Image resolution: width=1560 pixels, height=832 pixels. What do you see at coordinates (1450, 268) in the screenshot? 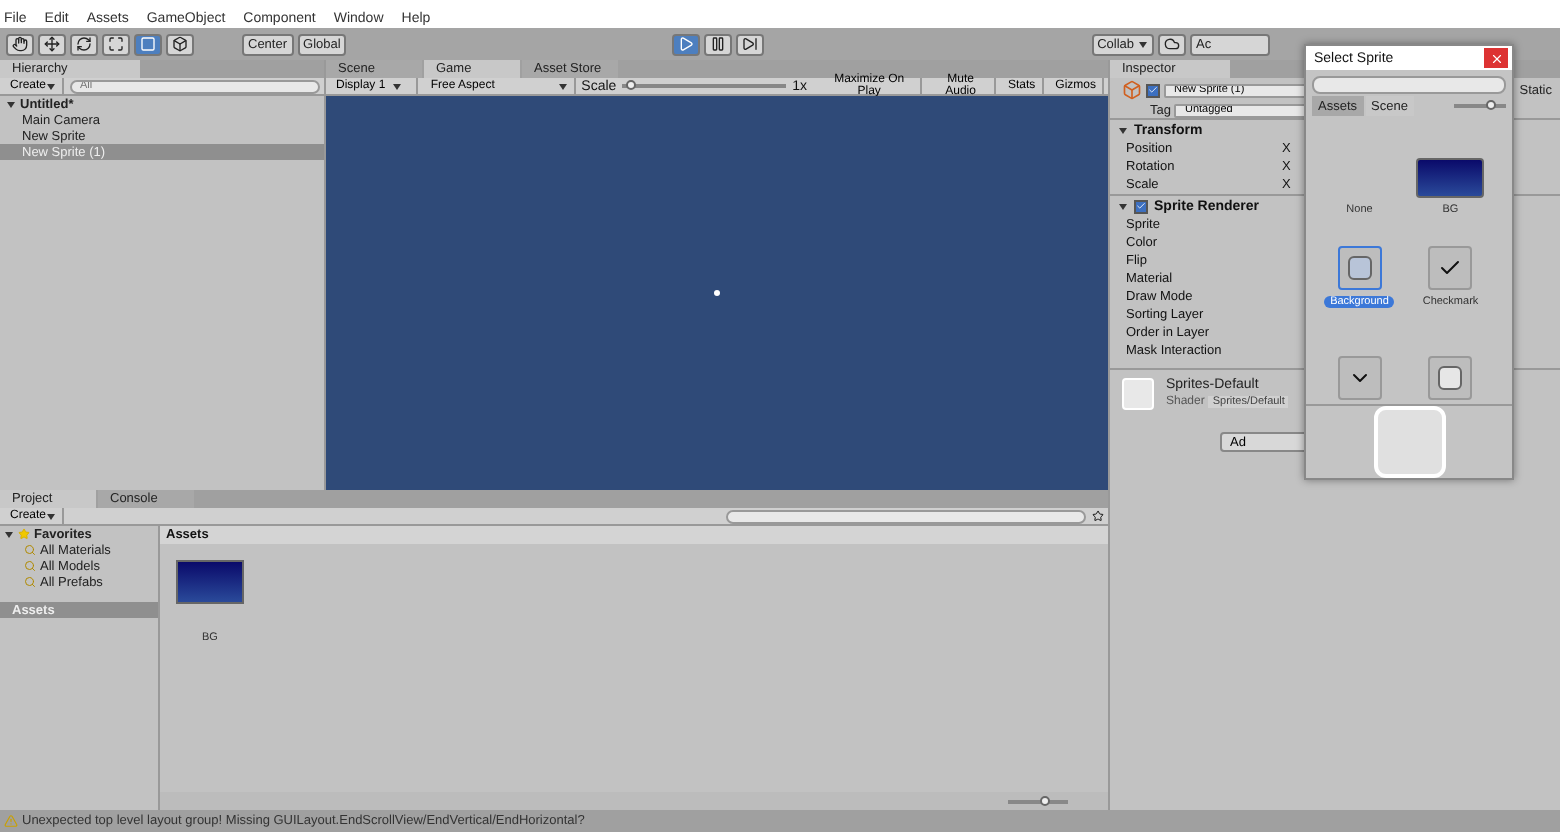
I see `checkmark-thumbnail` at bounding box center [1450, 268].